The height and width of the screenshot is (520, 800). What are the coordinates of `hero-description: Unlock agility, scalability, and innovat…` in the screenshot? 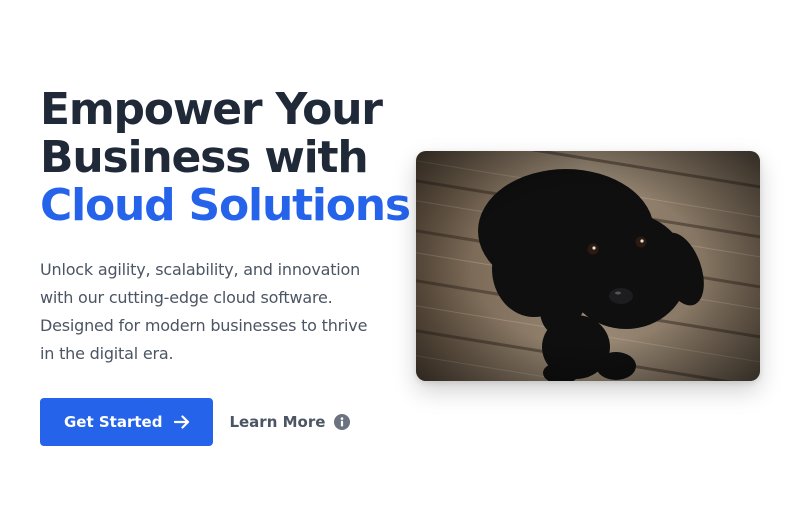 It's located at (204, 311).